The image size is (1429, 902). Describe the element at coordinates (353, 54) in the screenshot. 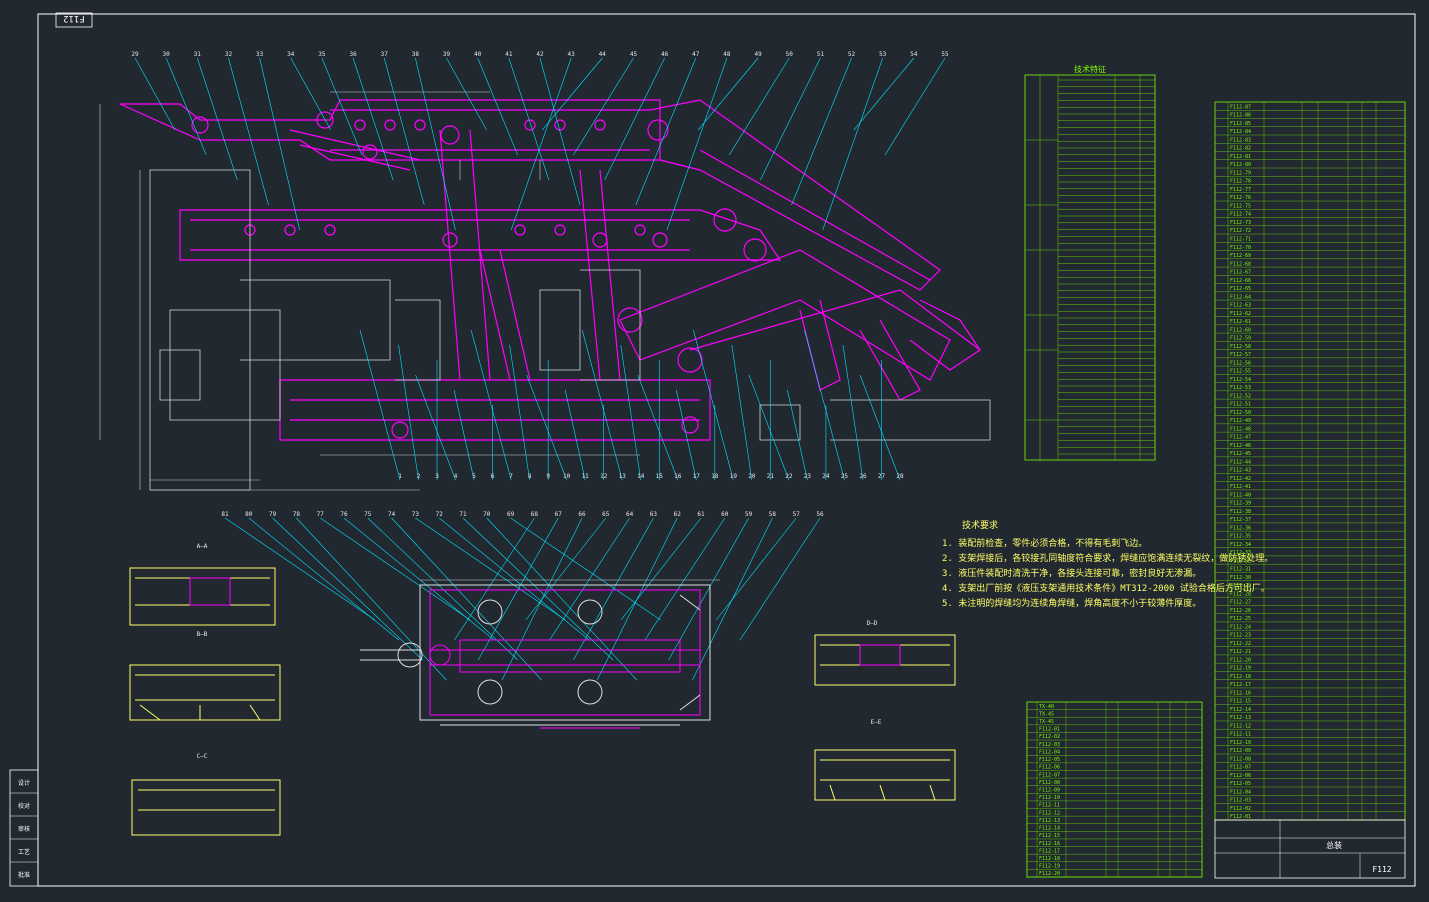

I see `callout-label: 36` at that location.